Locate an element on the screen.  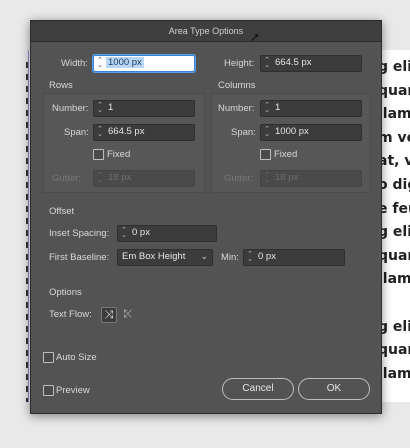
rows-number-stepper-icon: ⌃ ⌄ is located at coordinates (100, 108).